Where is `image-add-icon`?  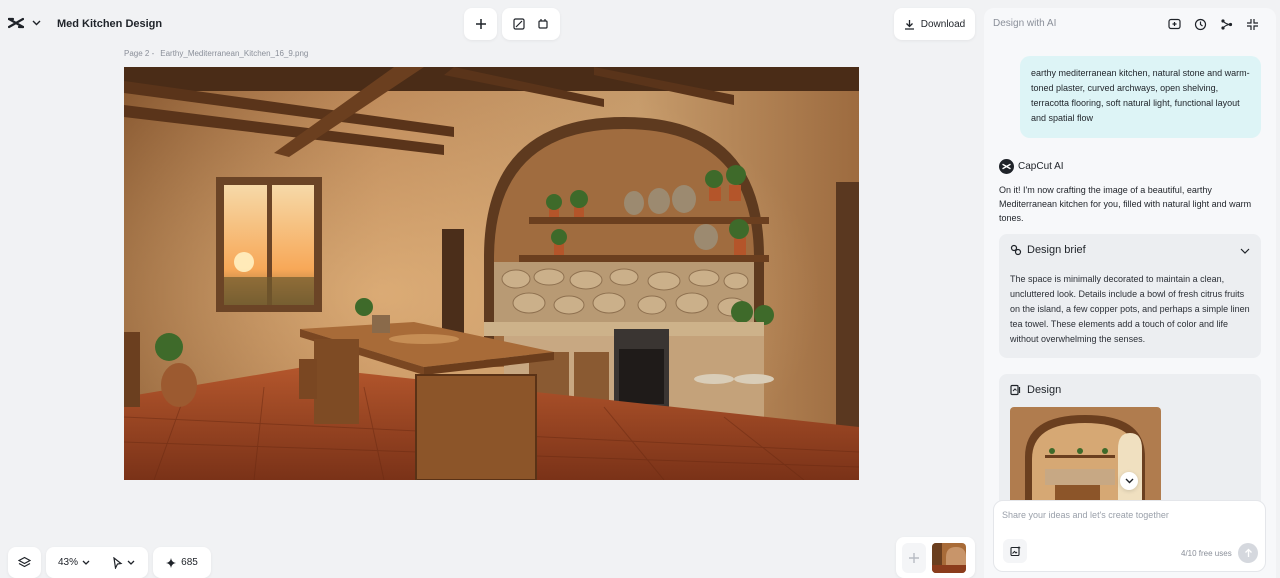 image-add-icon is located at coordinates (1015, 551).